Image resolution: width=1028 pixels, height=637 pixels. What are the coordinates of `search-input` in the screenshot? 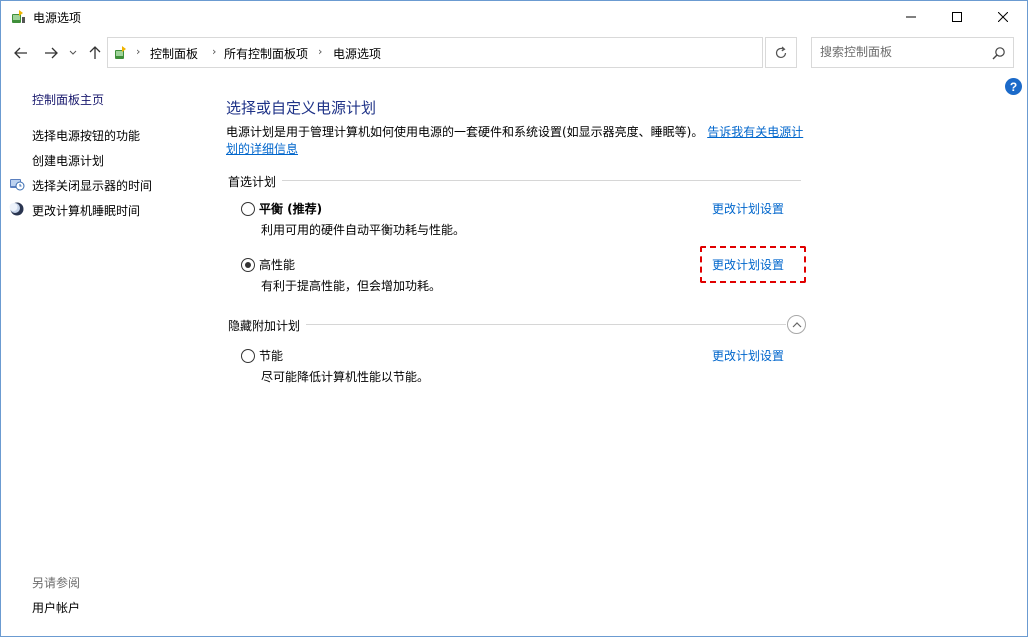 It's located at (905, 52).